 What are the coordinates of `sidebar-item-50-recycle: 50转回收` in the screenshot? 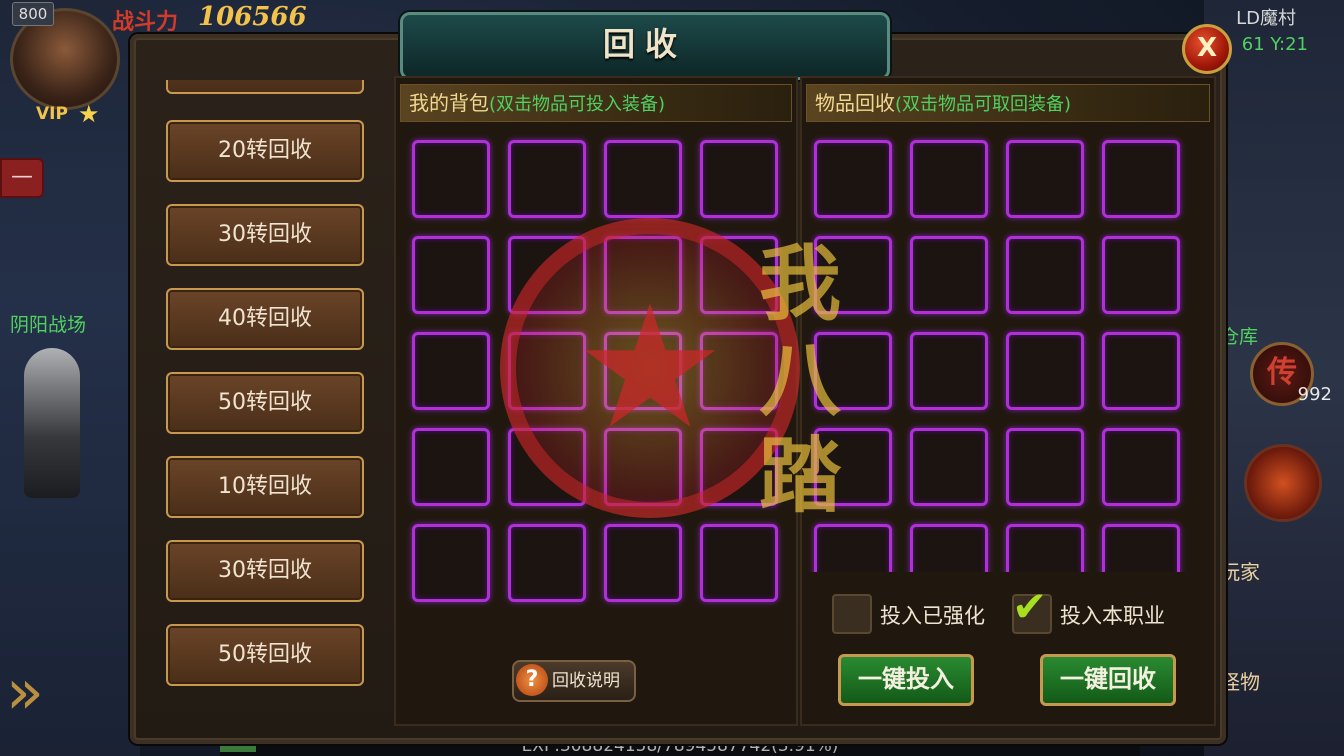 It's located at (265, 403).